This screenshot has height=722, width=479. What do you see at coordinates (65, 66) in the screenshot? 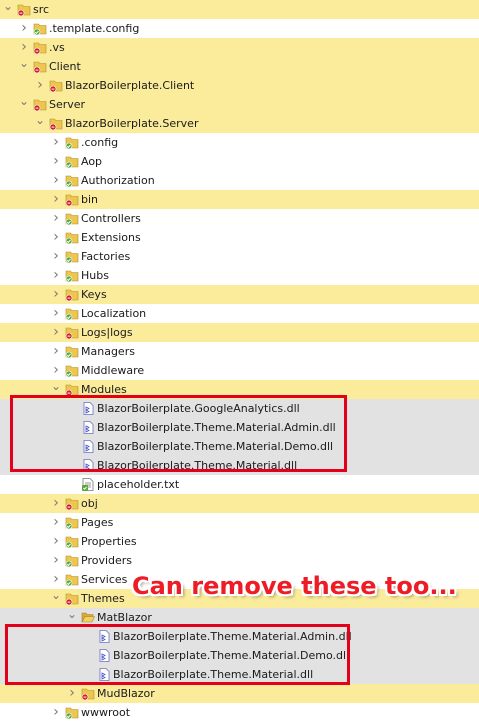
I see `tree-item-label: Client` at bounding box center [65, 66].